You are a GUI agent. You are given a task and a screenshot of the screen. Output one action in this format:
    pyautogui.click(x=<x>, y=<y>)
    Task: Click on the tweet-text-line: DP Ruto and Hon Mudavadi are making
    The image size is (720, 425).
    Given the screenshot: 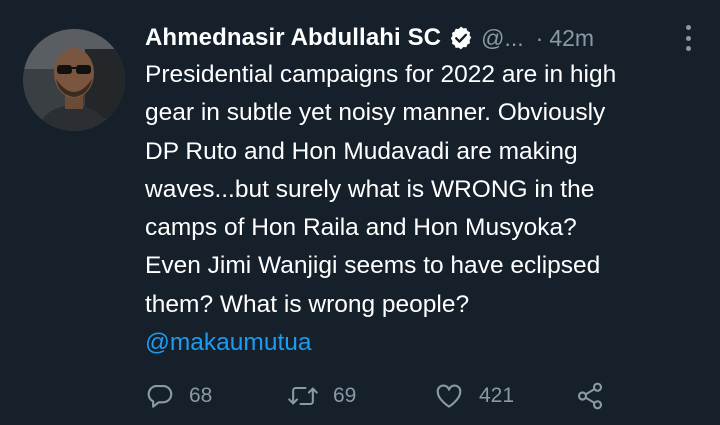 What is the action you would take?
    pyautogui.click(x=361, y=151)
    